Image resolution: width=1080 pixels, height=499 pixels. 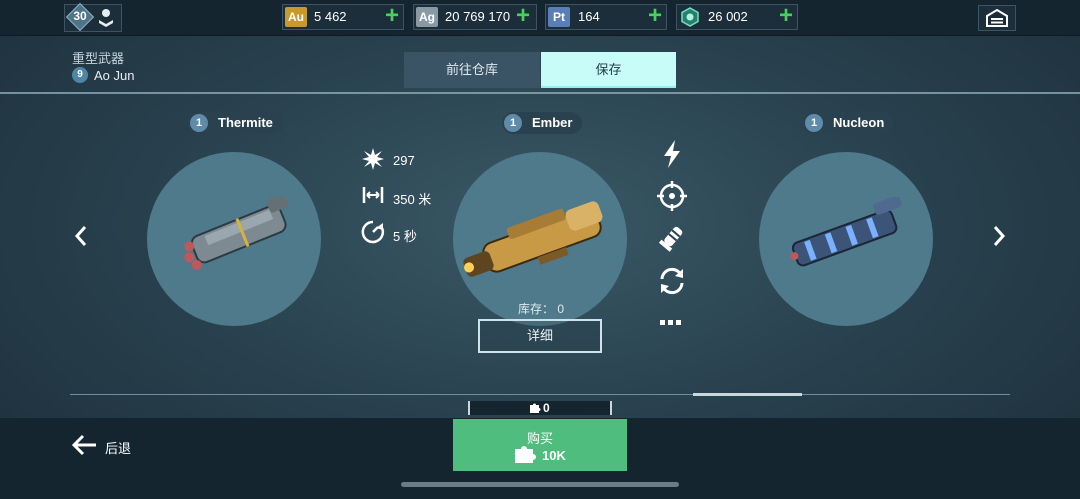 What do you see at coordinates (728, 16) in the screenshot?
I see `keys-value: 26 002` at bounding box center [728, 16].